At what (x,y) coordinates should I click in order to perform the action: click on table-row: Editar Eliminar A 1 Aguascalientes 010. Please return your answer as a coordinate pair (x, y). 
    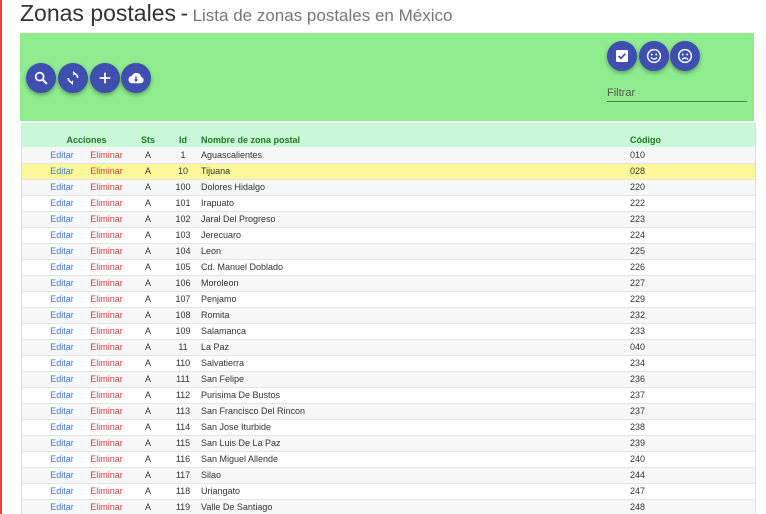
    Looking at the image, I should click on (388, 155).